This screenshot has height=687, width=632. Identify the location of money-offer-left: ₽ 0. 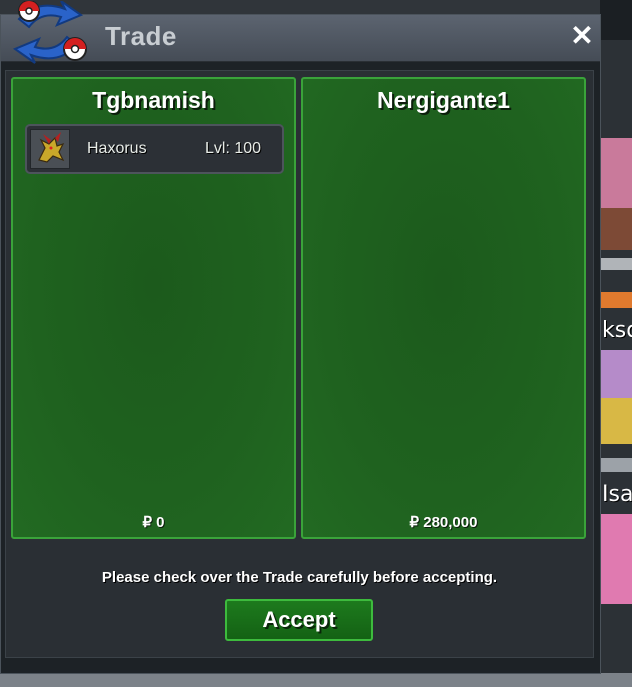
(153, 522).